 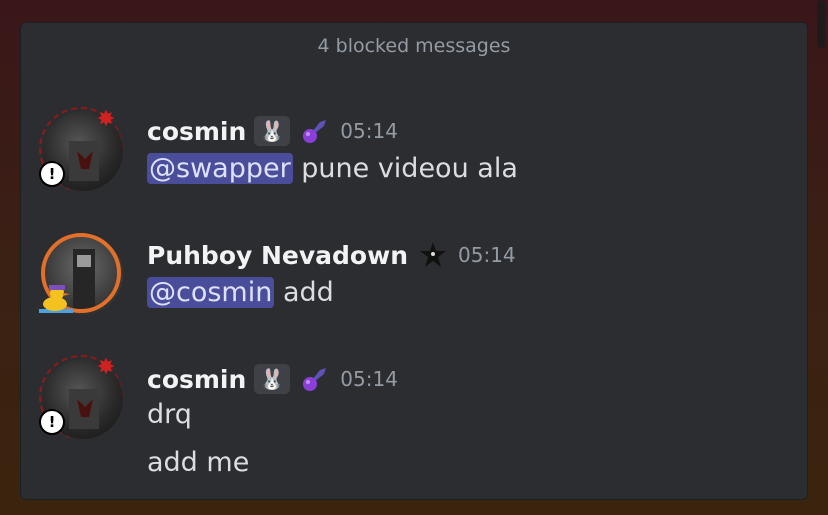 I want to click on avatar, so click(x=83, y=275).